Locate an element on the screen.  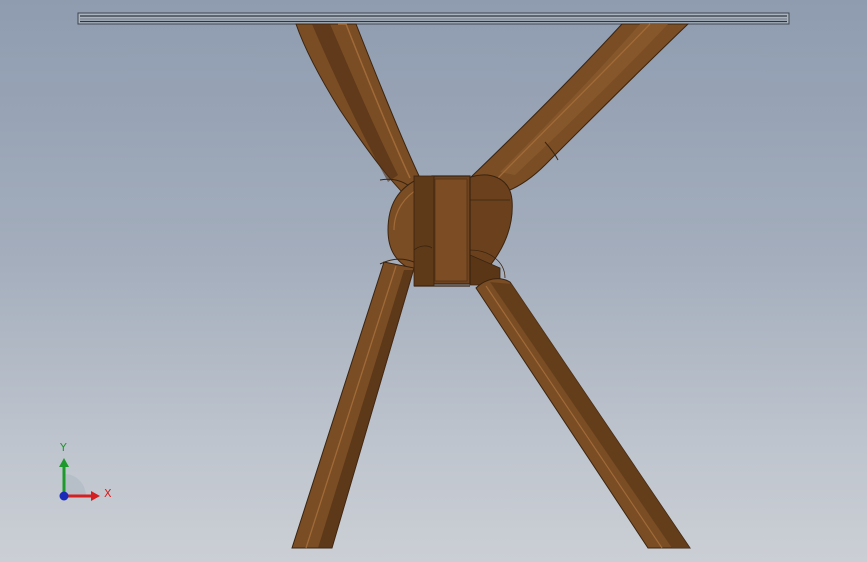
orientation-triad: Y X is located at coordinates (84, 475).